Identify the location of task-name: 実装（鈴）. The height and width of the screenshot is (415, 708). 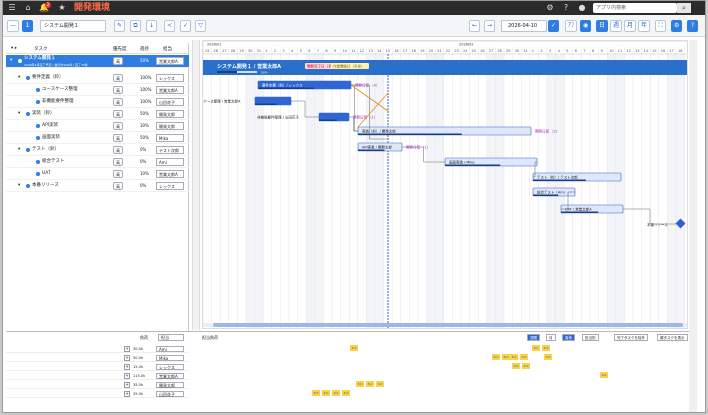
(43, 114).